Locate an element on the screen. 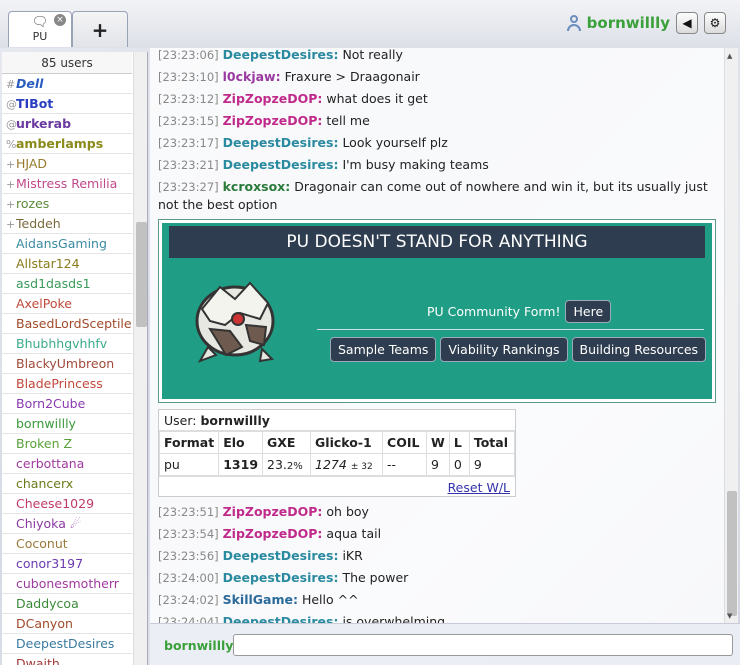  compose-username: bornwillly: is located at coordinates (201, 645).